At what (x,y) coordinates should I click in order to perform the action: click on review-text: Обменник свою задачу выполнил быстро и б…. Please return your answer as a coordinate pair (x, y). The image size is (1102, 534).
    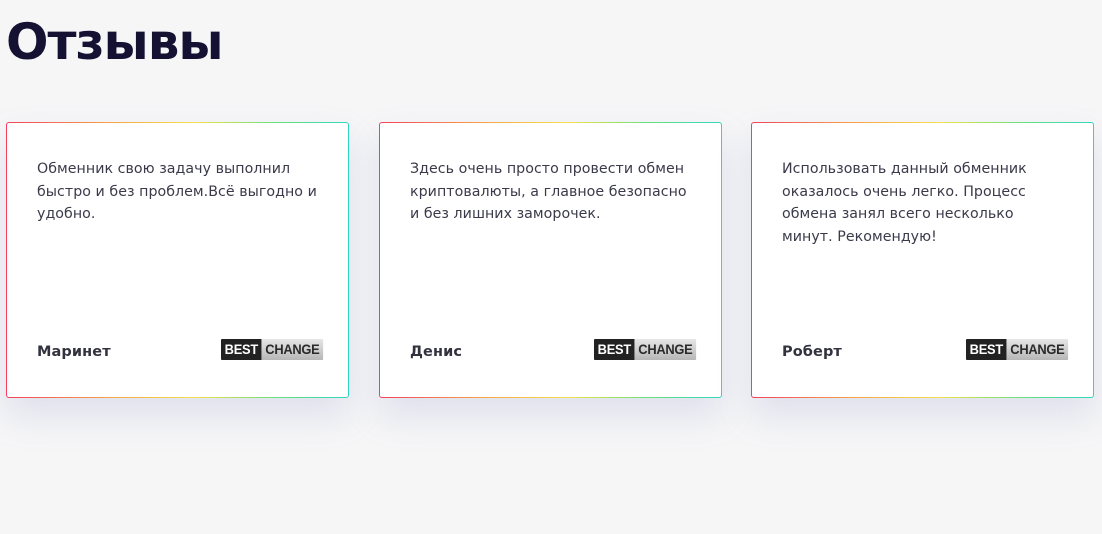
    Looking at the image, I should click on (177, 191).